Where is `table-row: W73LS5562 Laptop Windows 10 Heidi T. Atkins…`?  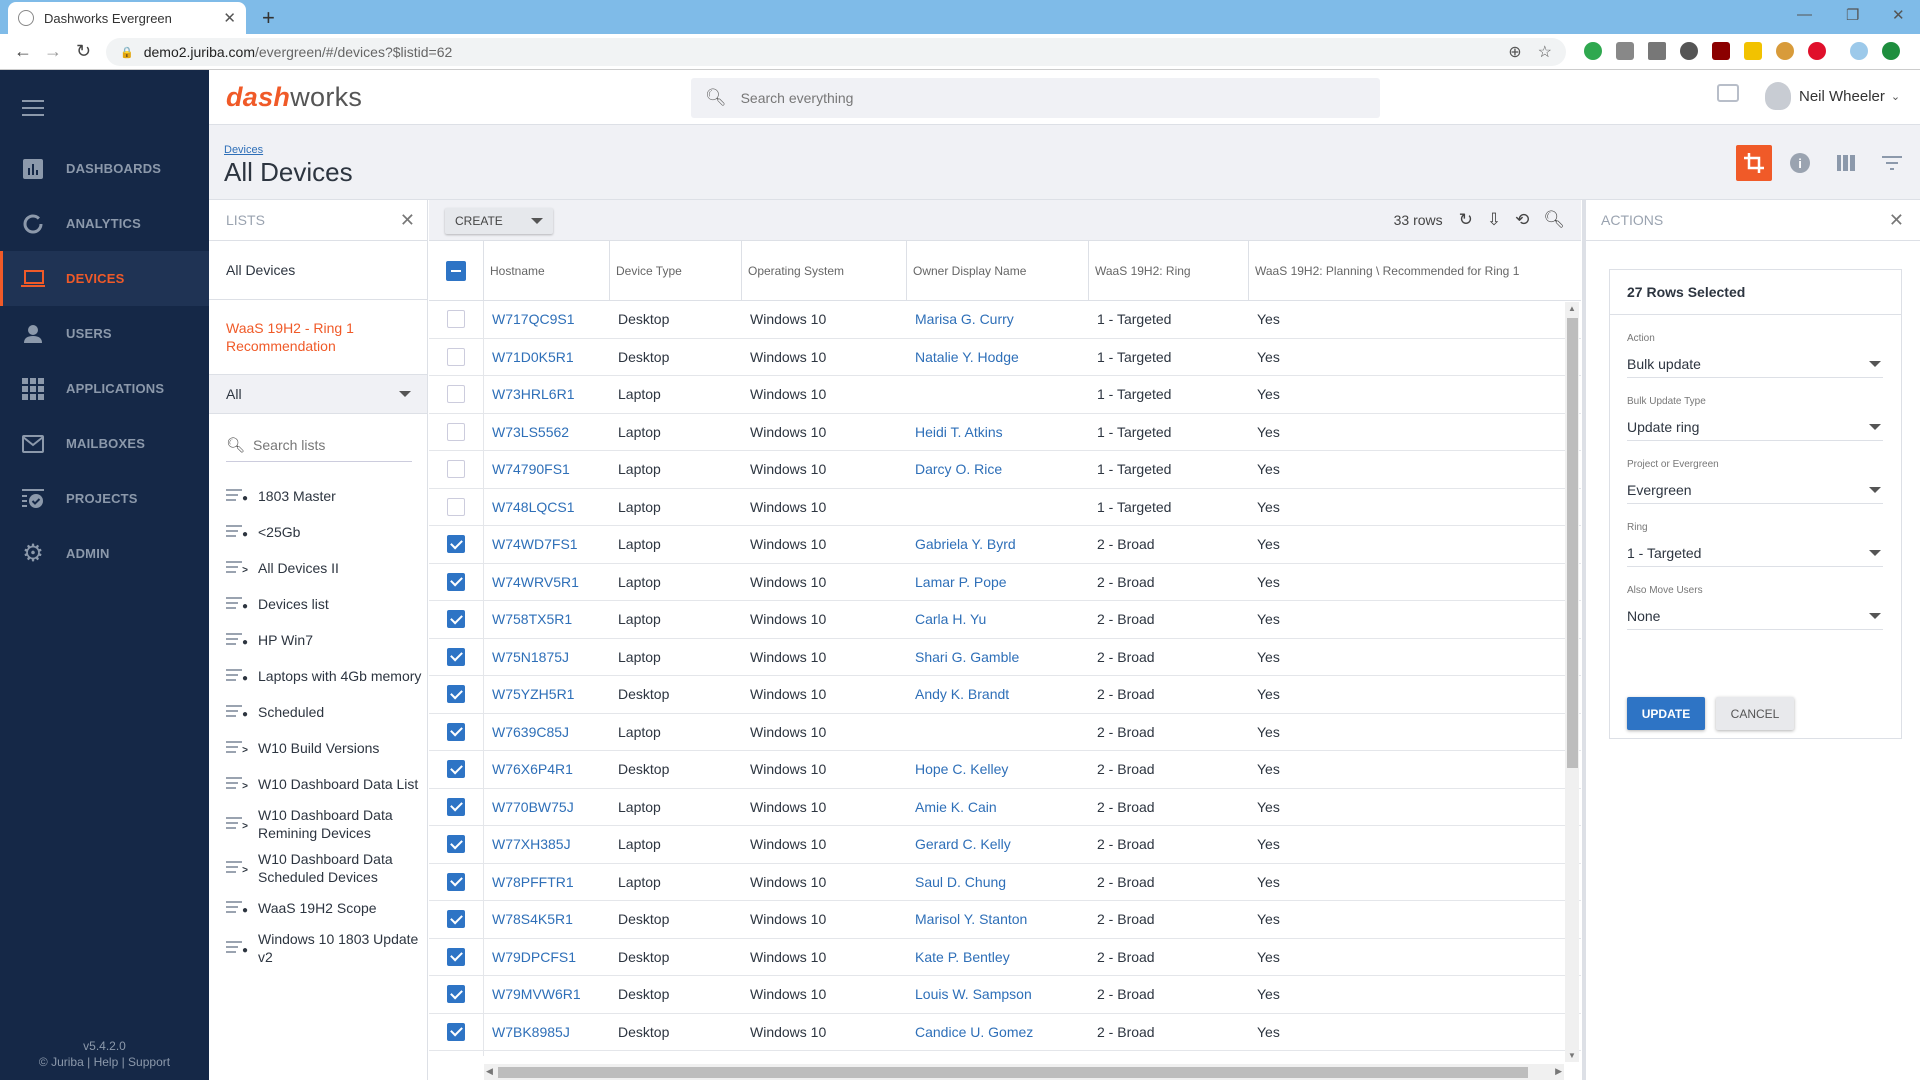
table-row: W73LS5562 Laptop Windows 10 Heidi T. Atkins… is located at coordinates (1005, 432).